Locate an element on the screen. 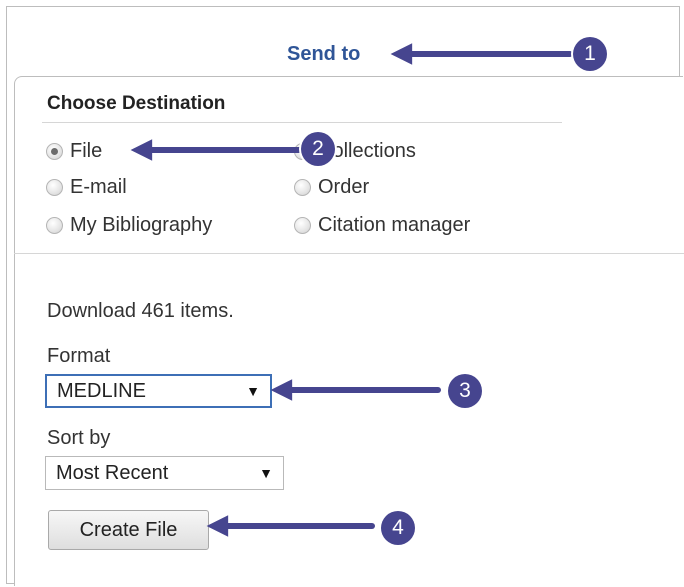 The width and height of the screenshot is (684, 587). sort-select-value: Most Recent is located at coordinates (112, 472).